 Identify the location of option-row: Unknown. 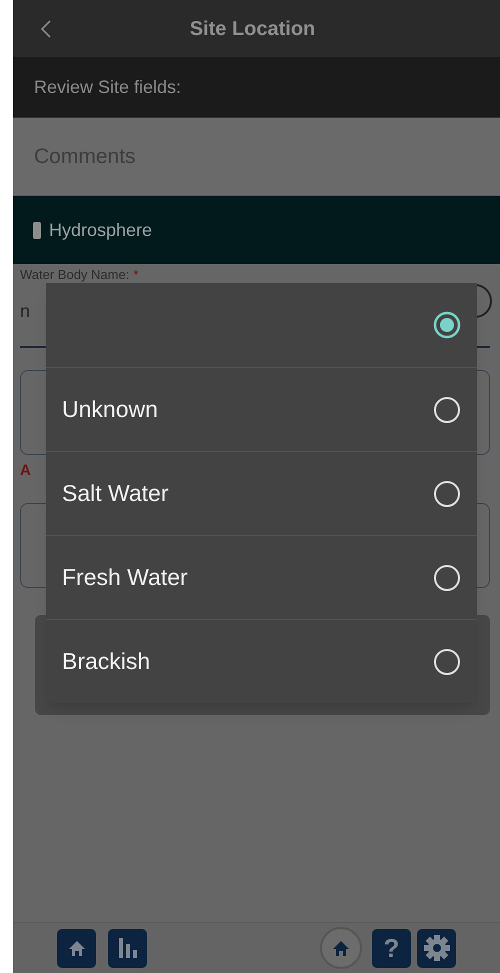
(261, 409).